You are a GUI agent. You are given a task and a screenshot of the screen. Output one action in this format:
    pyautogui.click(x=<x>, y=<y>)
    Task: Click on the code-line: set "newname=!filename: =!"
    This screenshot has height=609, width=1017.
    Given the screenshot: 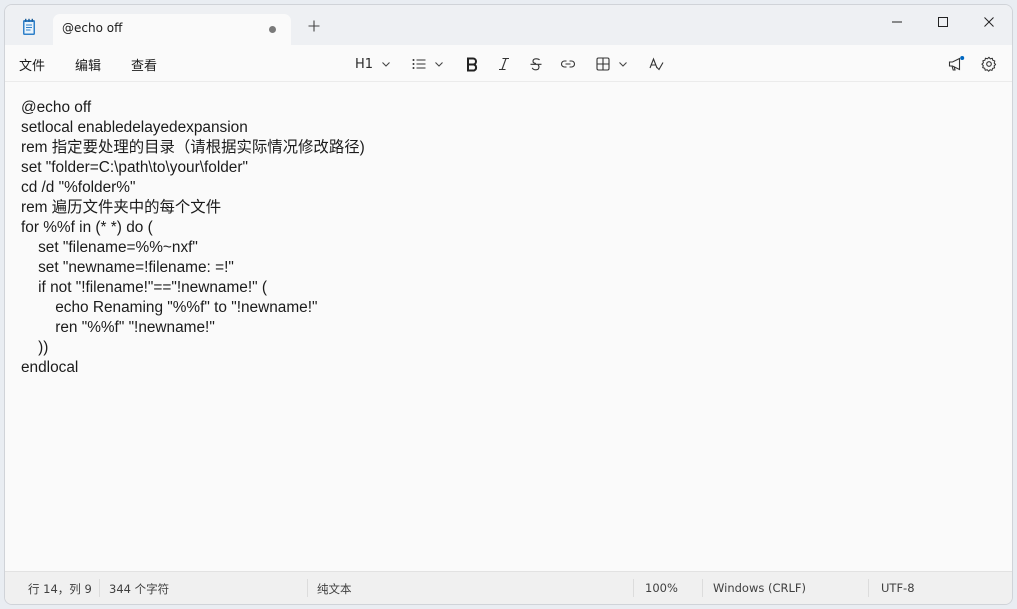 What is the action you would take?
    pyautogui.click(x=127, y=267)
    